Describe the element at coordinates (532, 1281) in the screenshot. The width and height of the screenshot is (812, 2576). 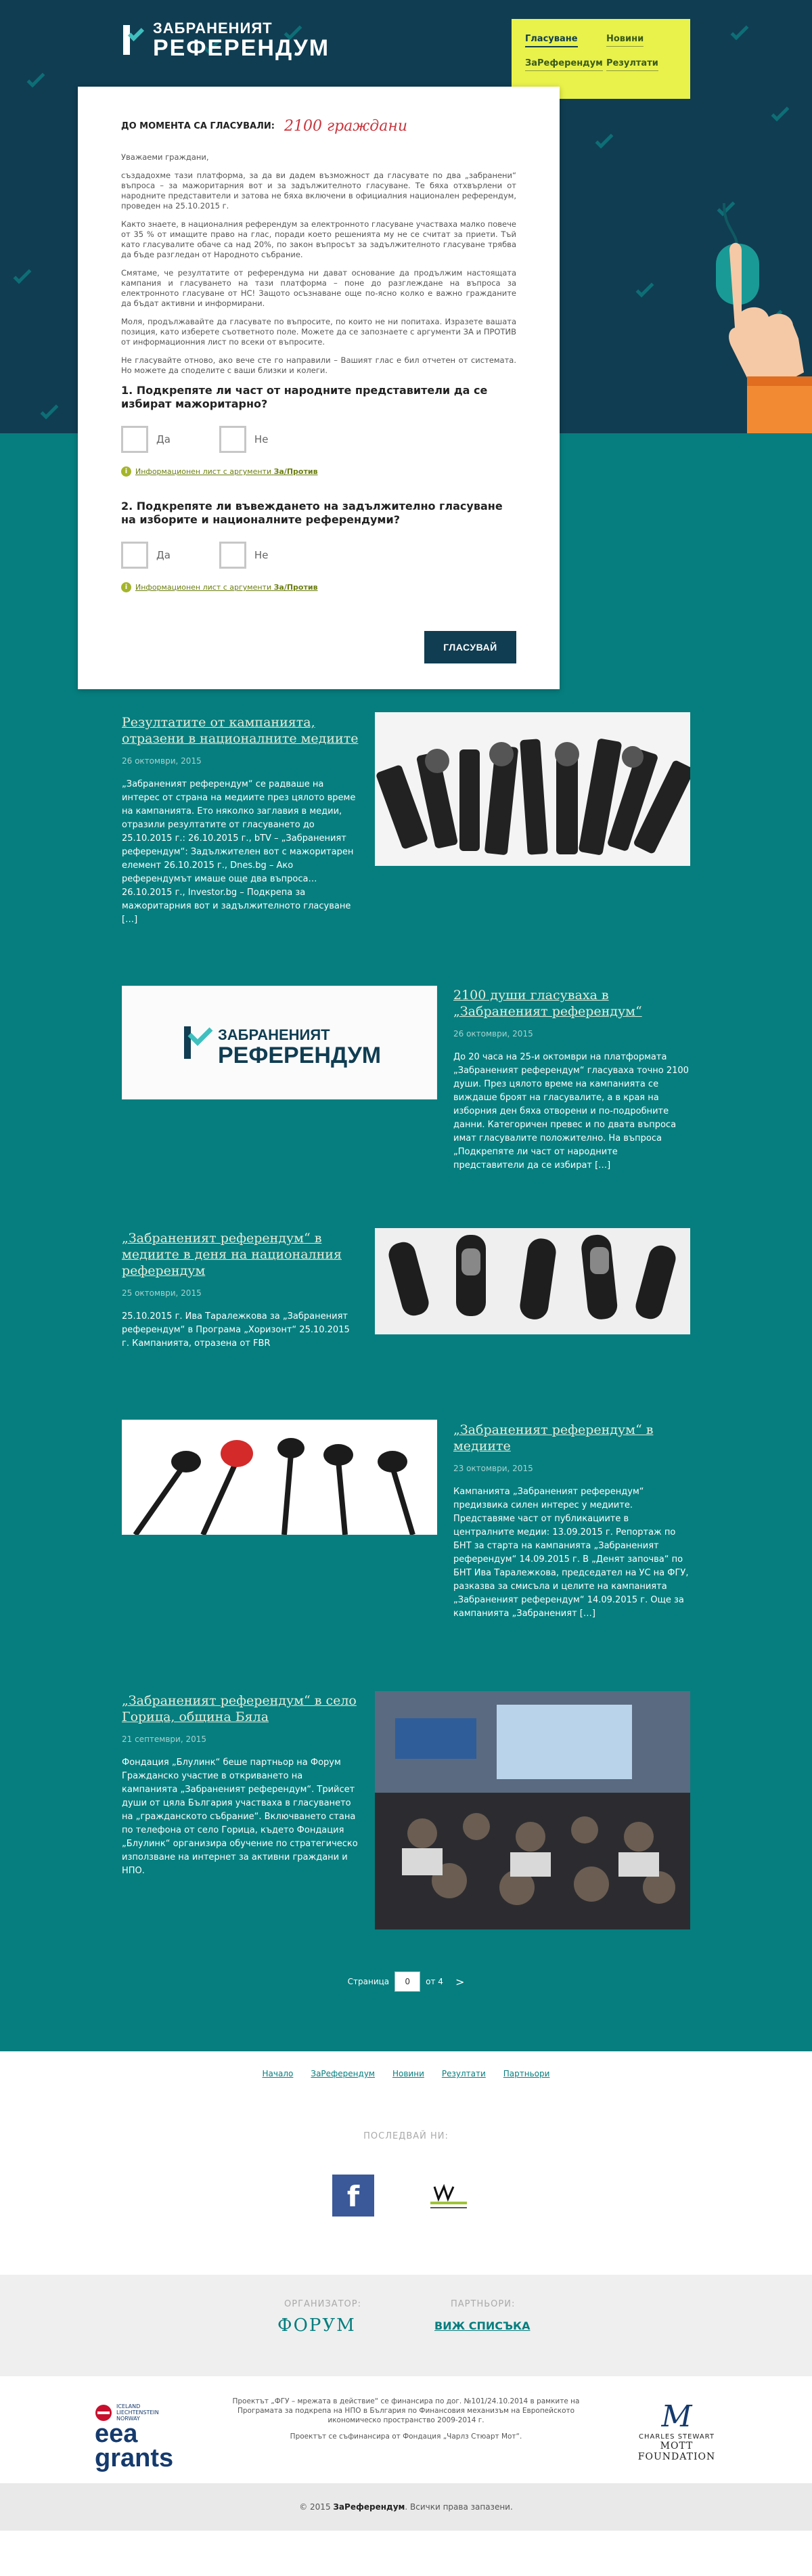
I see `post-3-image-microphones` at that location.